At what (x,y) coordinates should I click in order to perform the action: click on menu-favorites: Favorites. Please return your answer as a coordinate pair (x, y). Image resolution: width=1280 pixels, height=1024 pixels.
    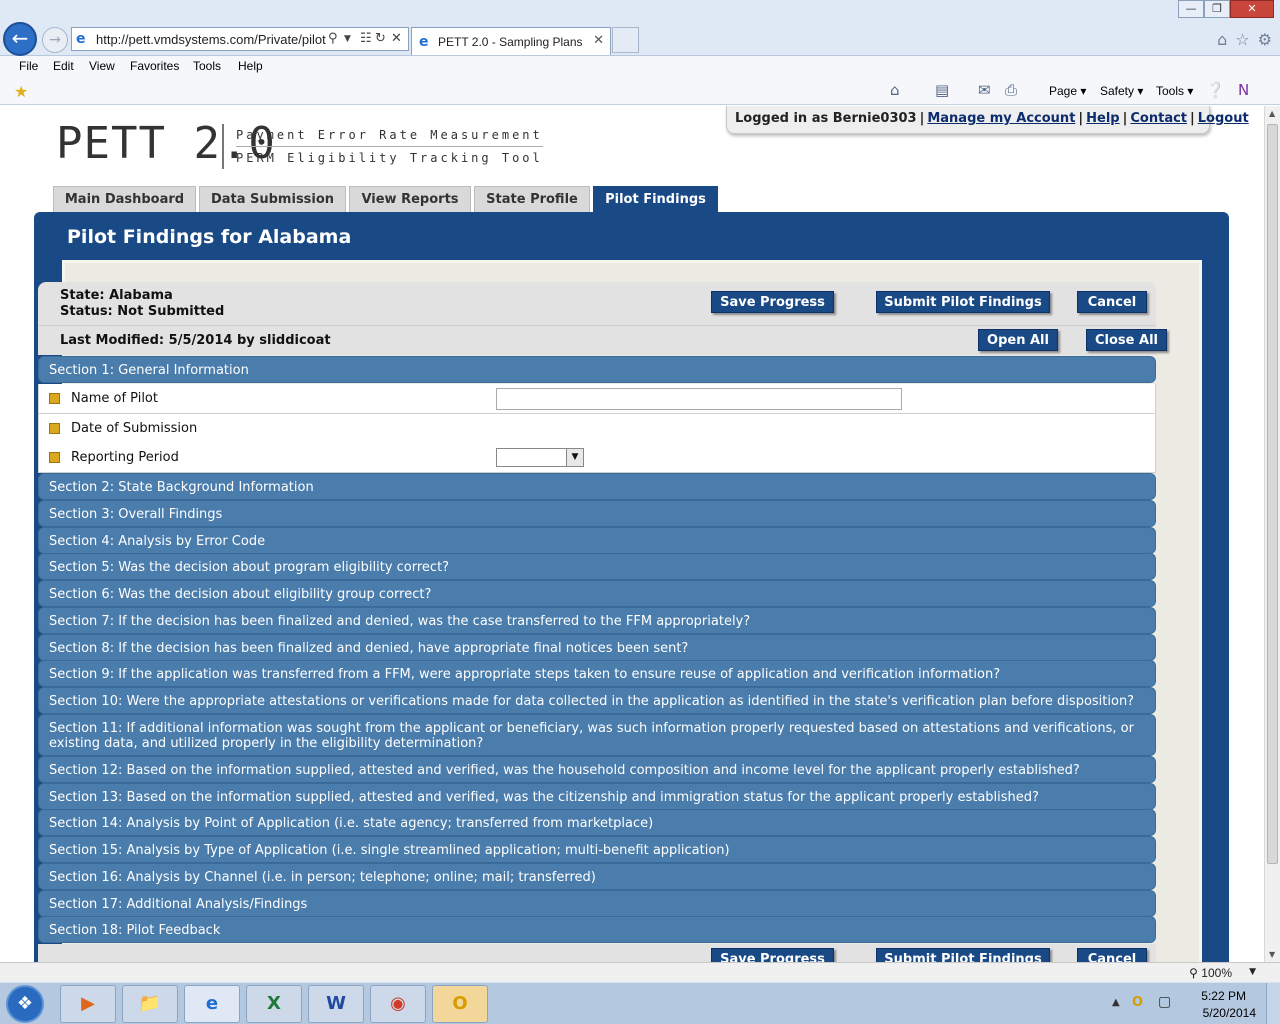
    Looking at the image, I should click on (154, 66).